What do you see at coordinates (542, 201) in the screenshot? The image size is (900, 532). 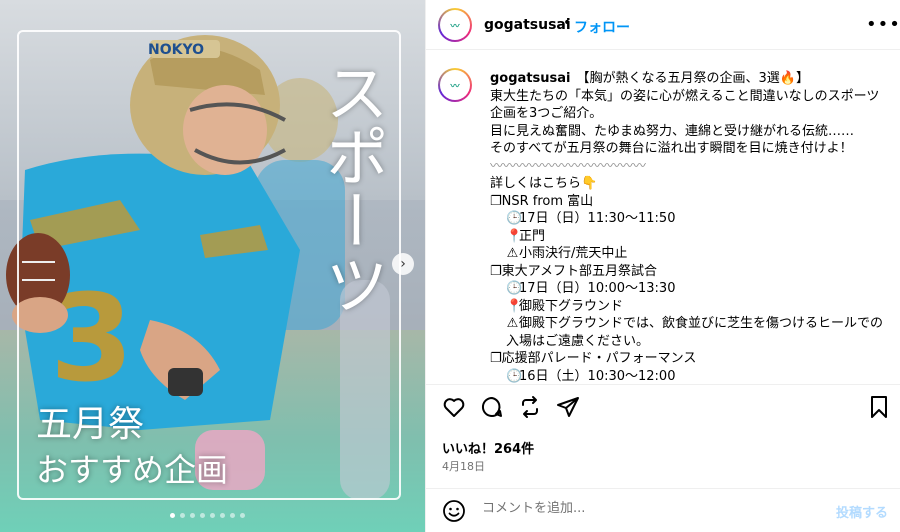 I see `event-title: ❐NSR from 富山` at bounding box center [542, 201].